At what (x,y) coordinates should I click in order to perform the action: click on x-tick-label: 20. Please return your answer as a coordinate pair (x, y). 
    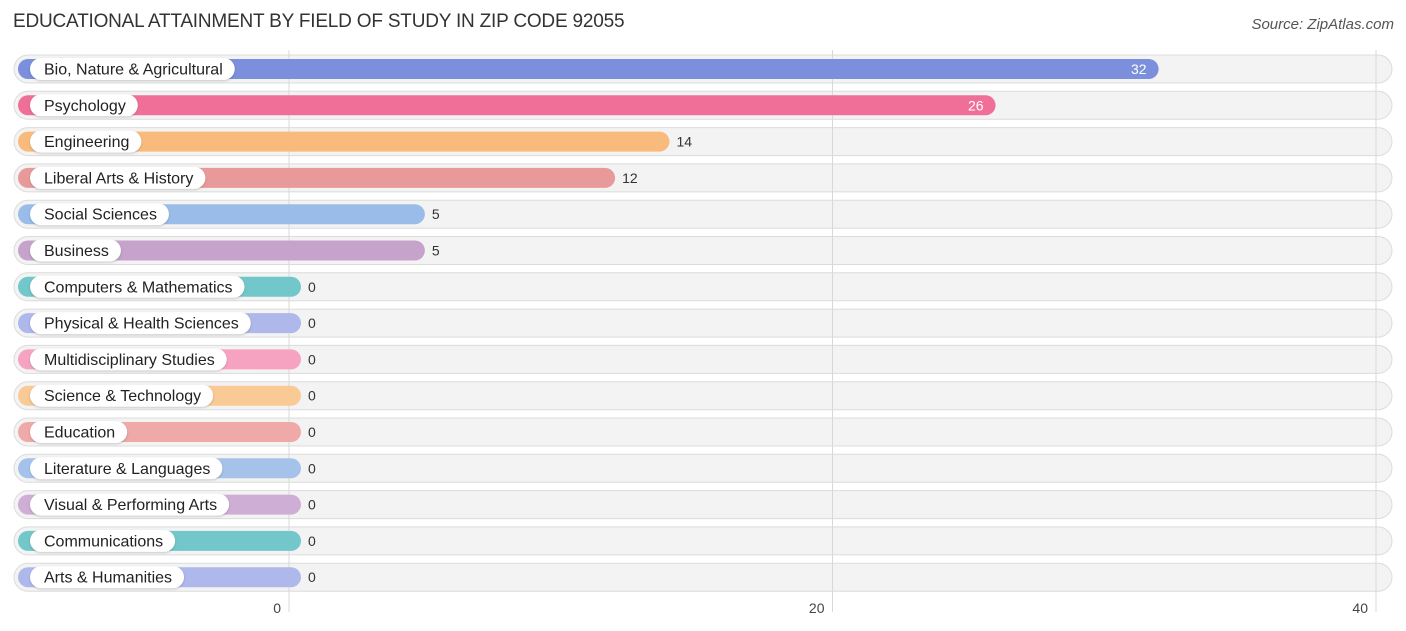
    Looking at the image, I should click on (817, 608).